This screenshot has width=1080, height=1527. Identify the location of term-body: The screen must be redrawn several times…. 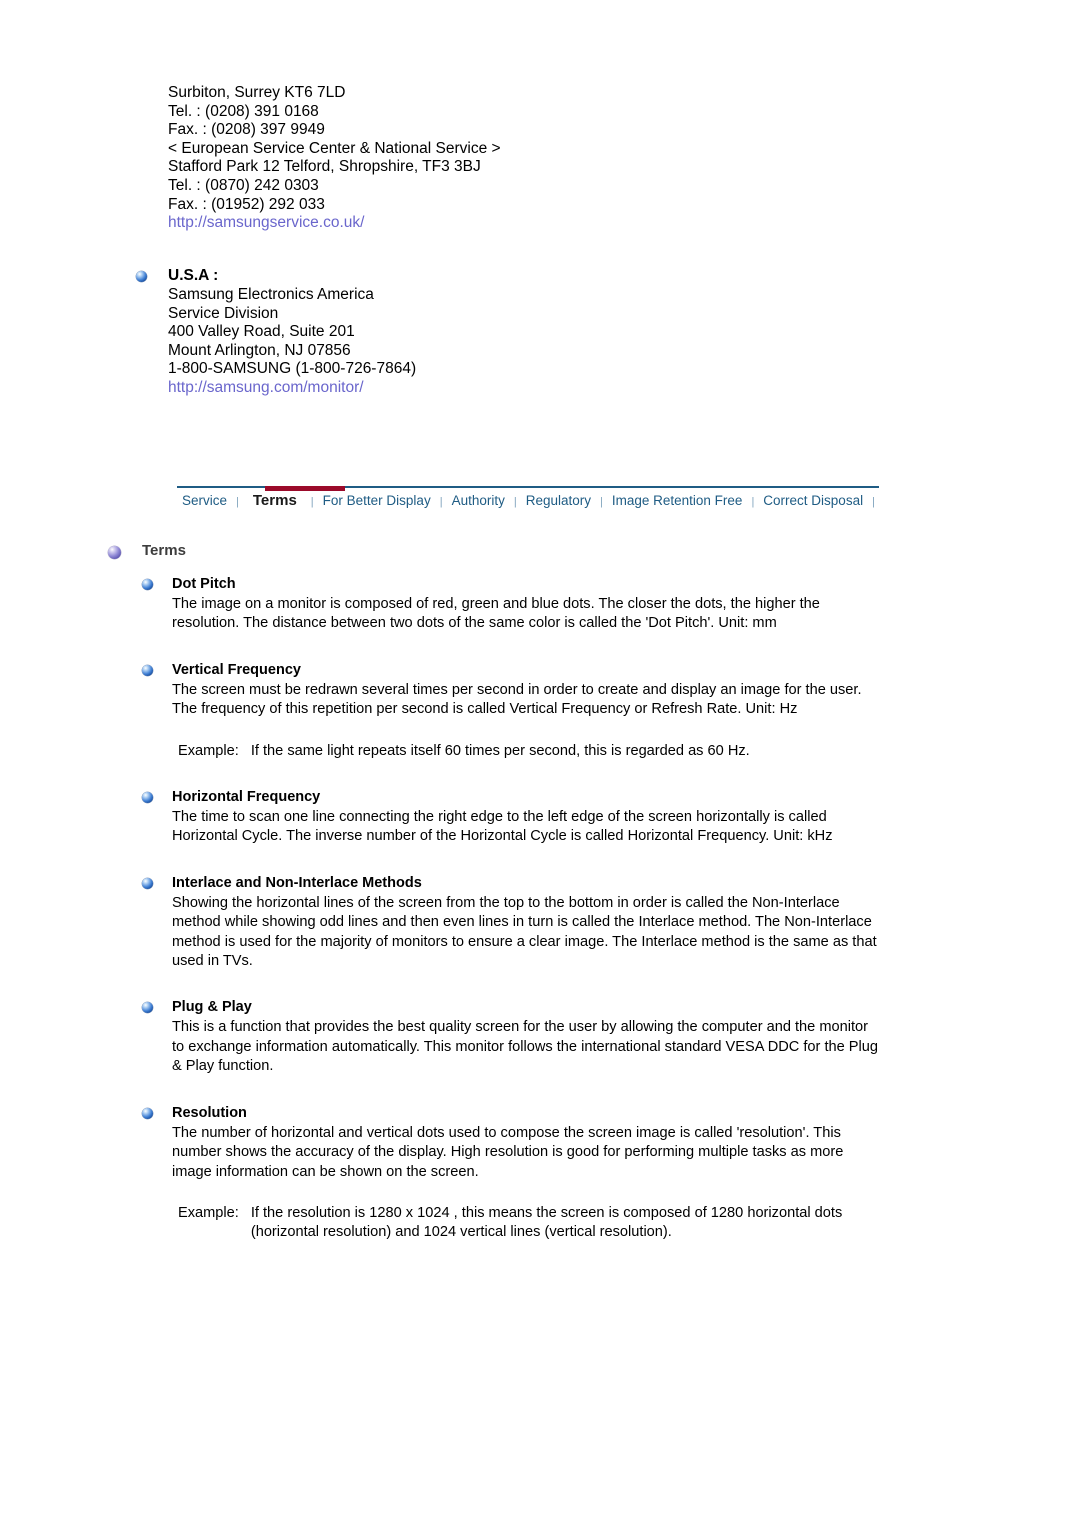
(517, 699).